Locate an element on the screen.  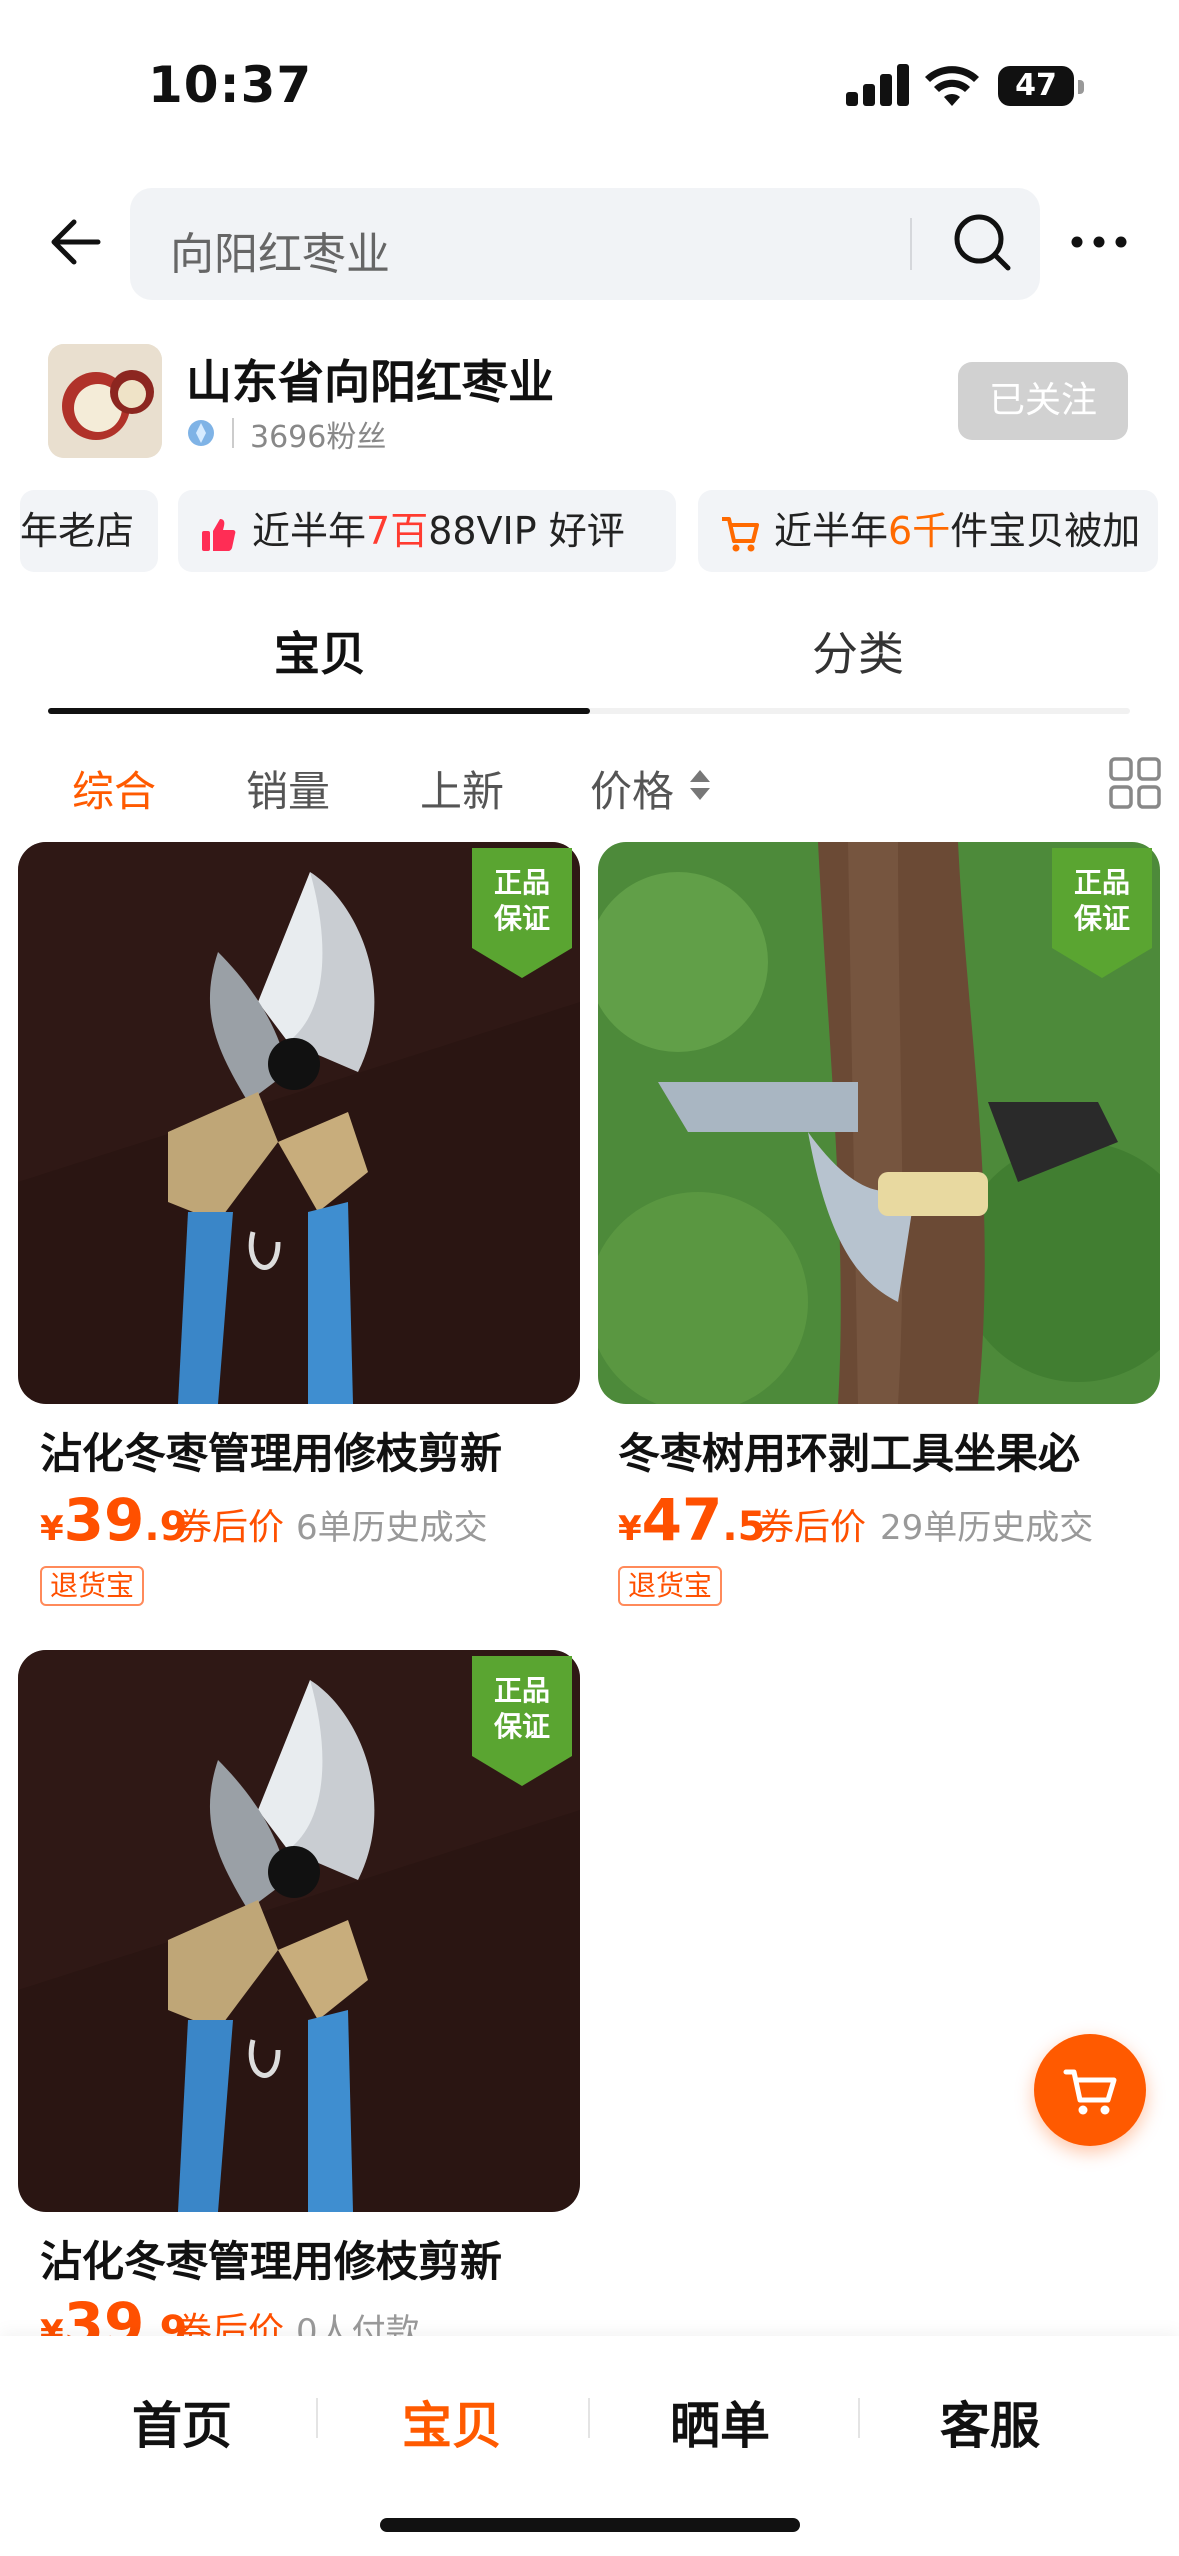
thumbs-up-icon is located at coordinates (219, 534).